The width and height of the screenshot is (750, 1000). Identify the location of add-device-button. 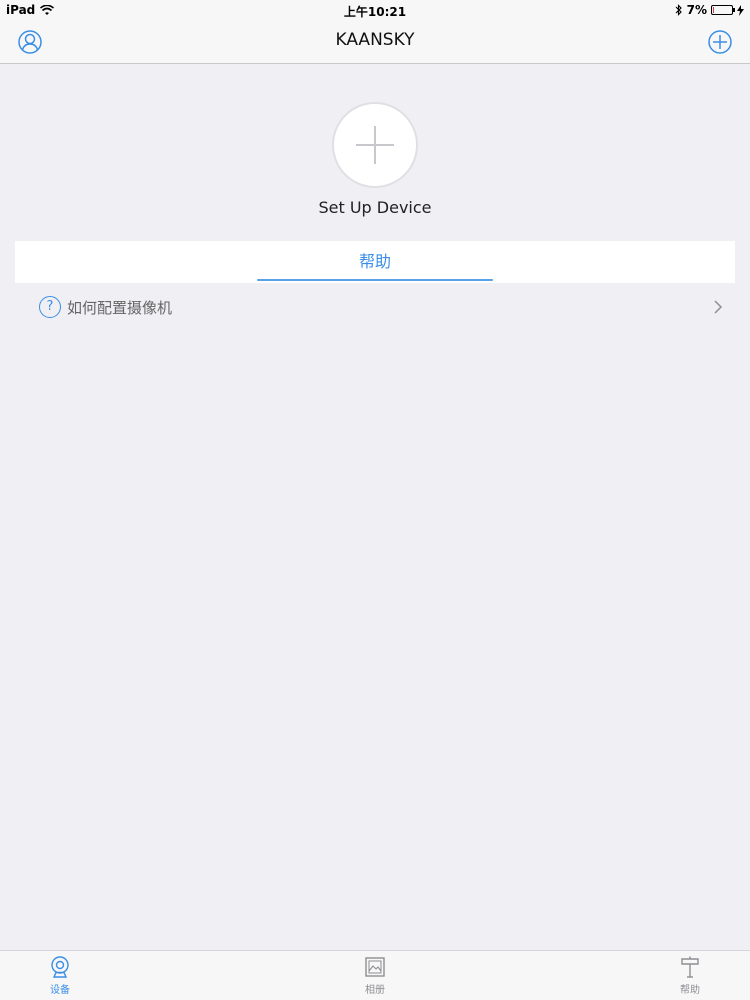
(720, 42).